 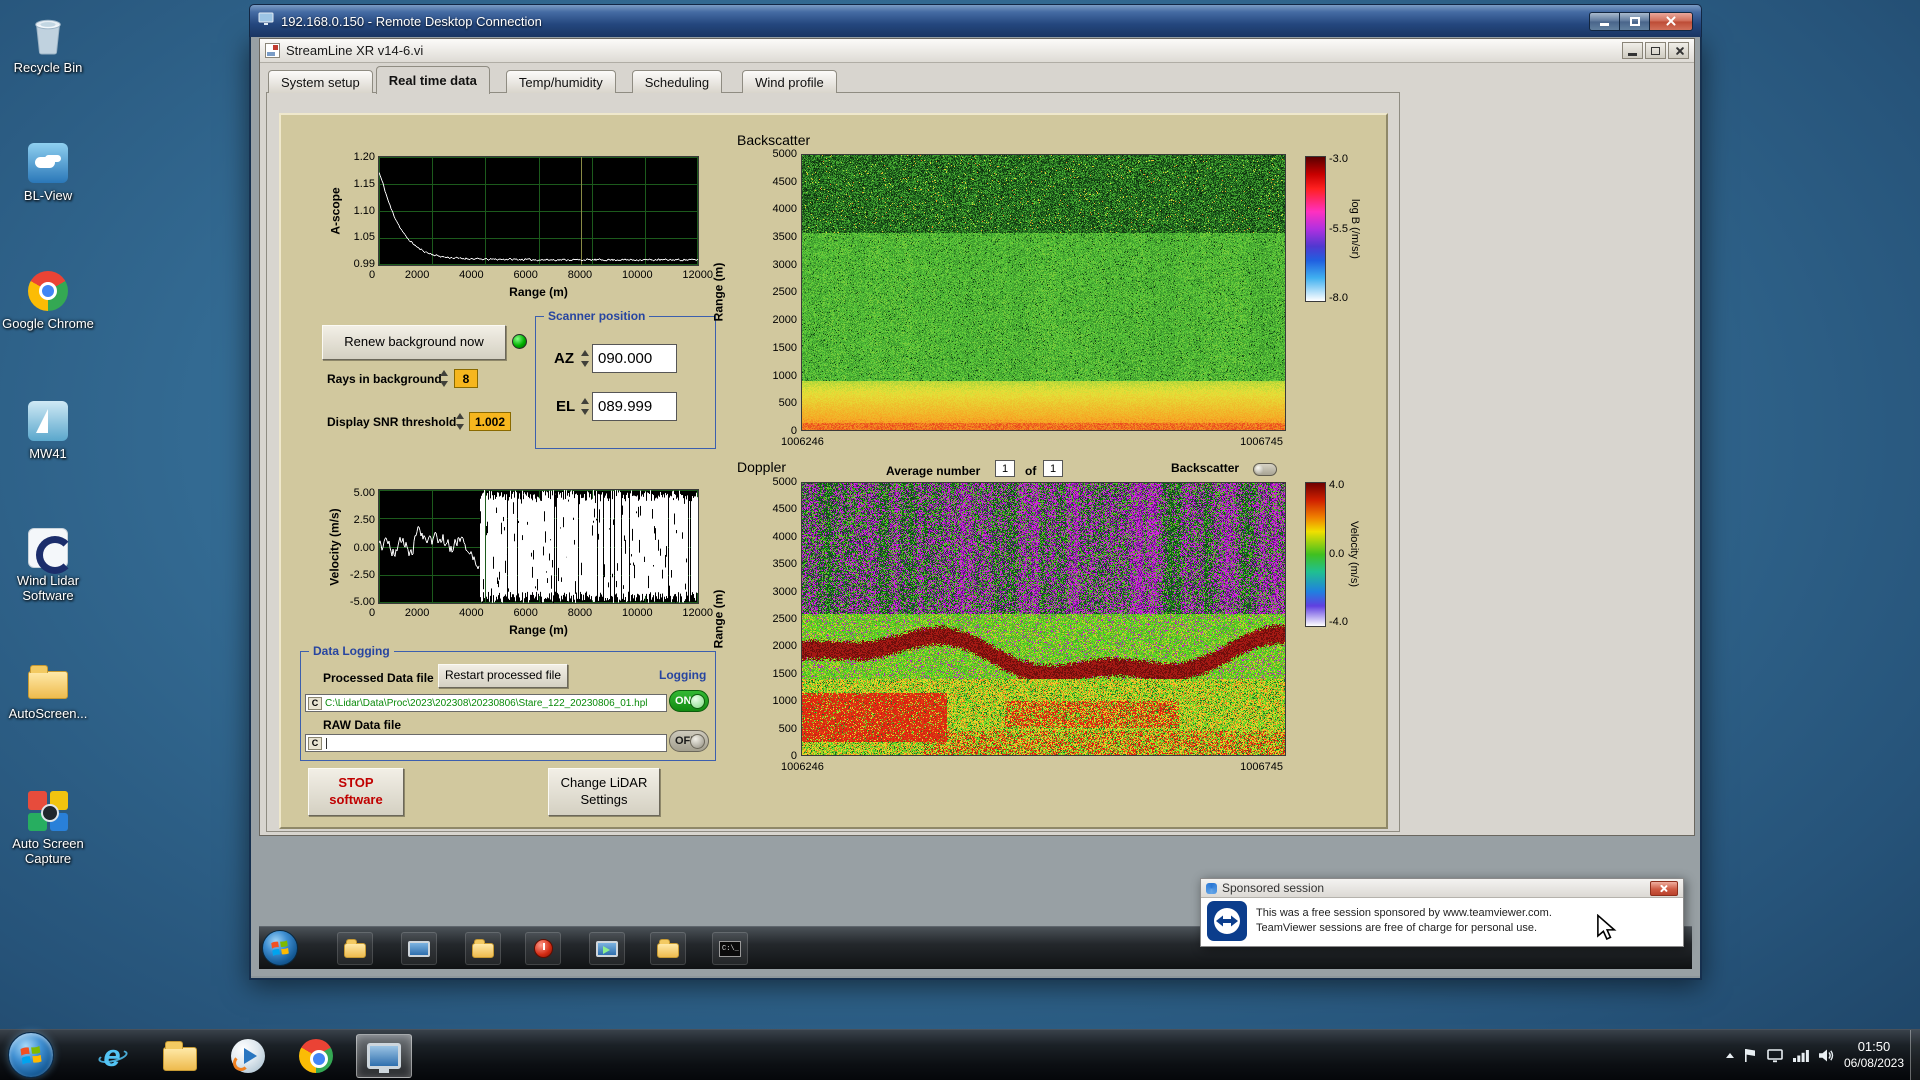 I want to click on desktop-icon-label: Auto Screen Capture, so click(x=48, y=851).